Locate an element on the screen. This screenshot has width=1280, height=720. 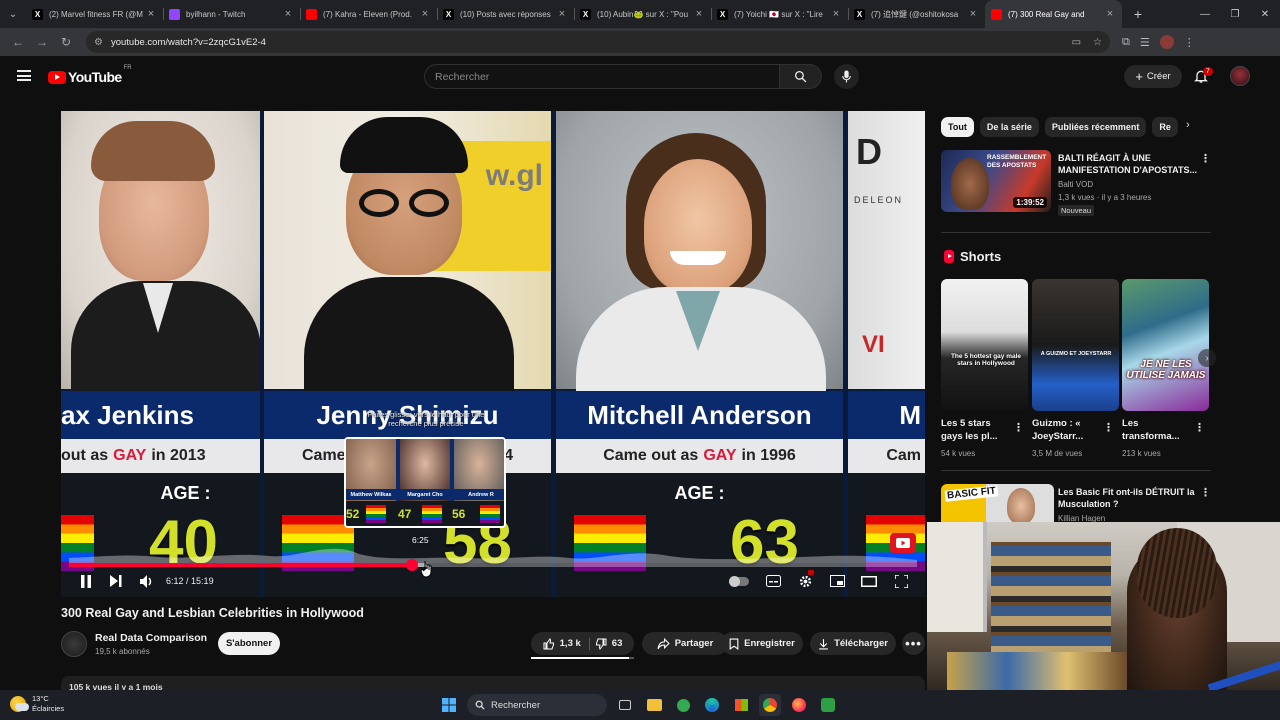
chrome-icon is located at coordinates (770, 705).